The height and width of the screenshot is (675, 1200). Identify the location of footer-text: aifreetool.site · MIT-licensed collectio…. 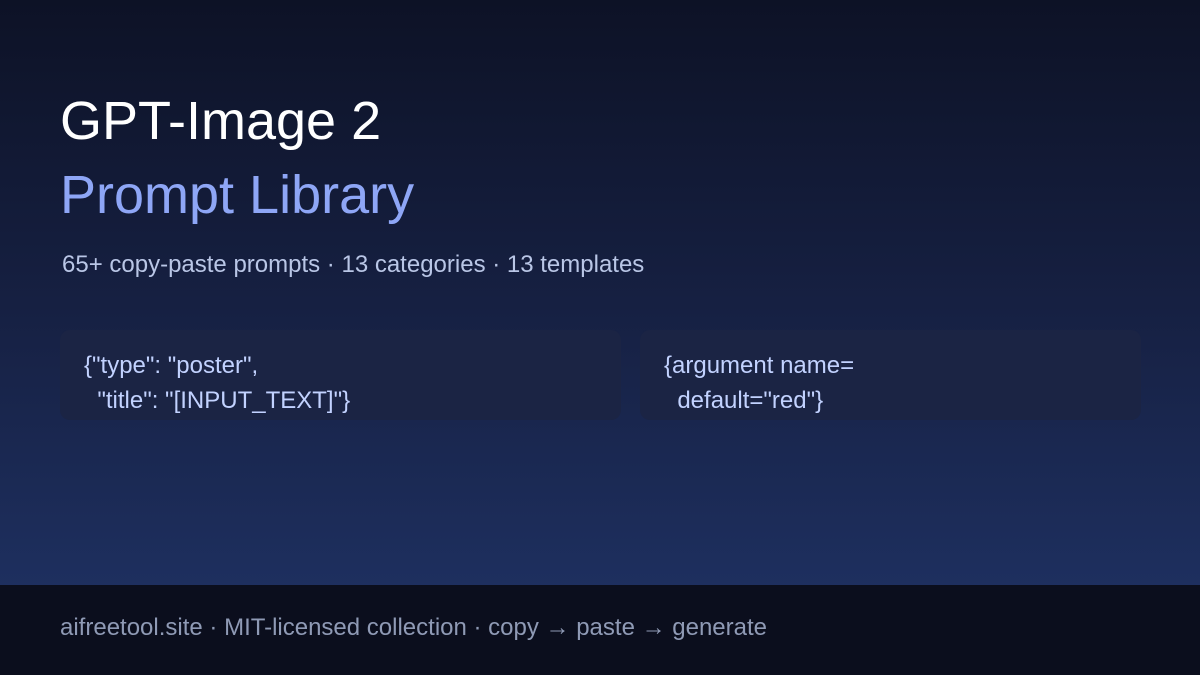
(413, 627).